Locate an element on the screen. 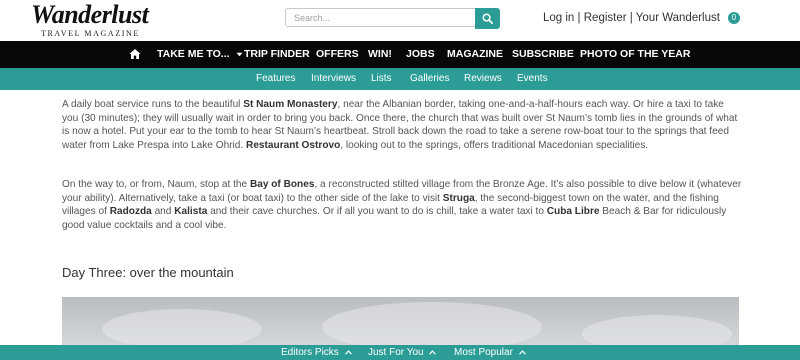  home-icon is located at coordinates (135, 54).